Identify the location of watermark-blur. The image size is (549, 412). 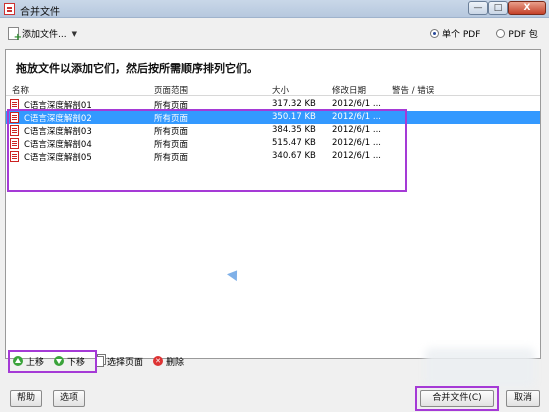
(480, 368).